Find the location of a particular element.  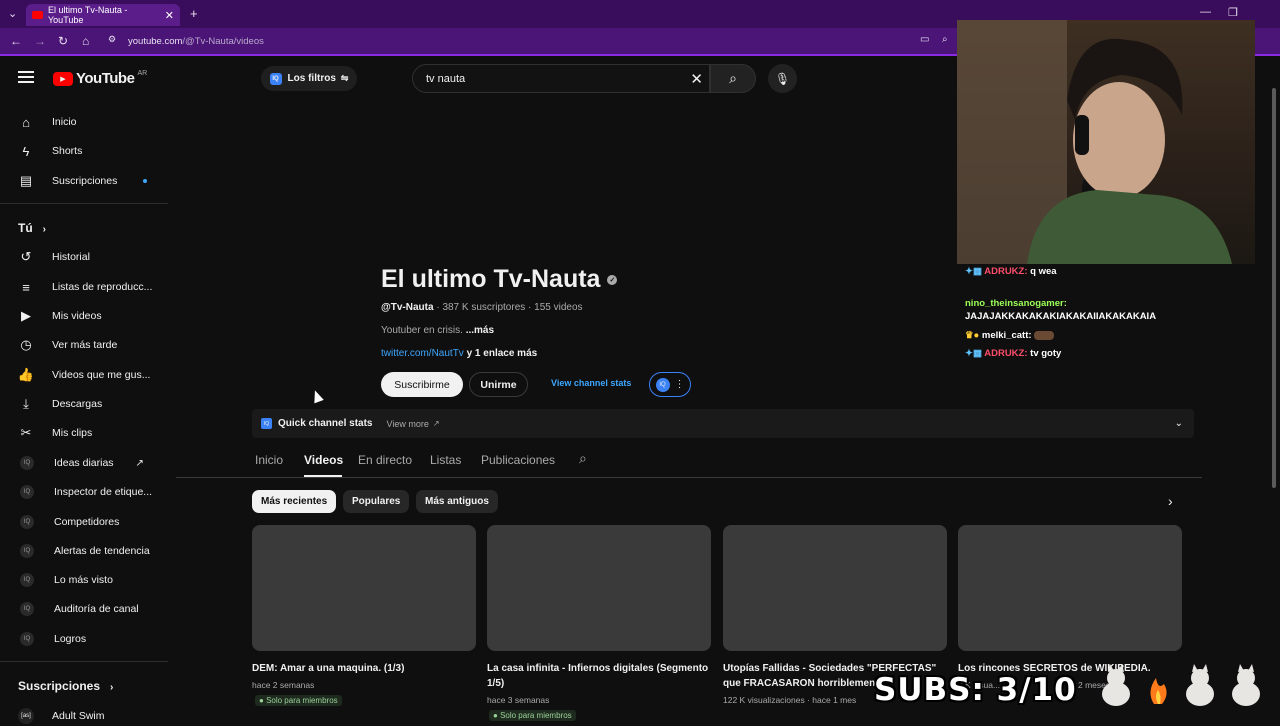

home-icon: ⌂ is located at coordinates (85, 41).